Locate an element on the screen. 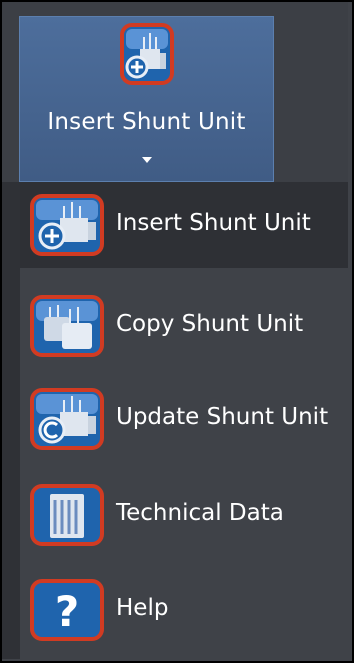  dropdown-arrow-icon is located at coordinates (147, 160).